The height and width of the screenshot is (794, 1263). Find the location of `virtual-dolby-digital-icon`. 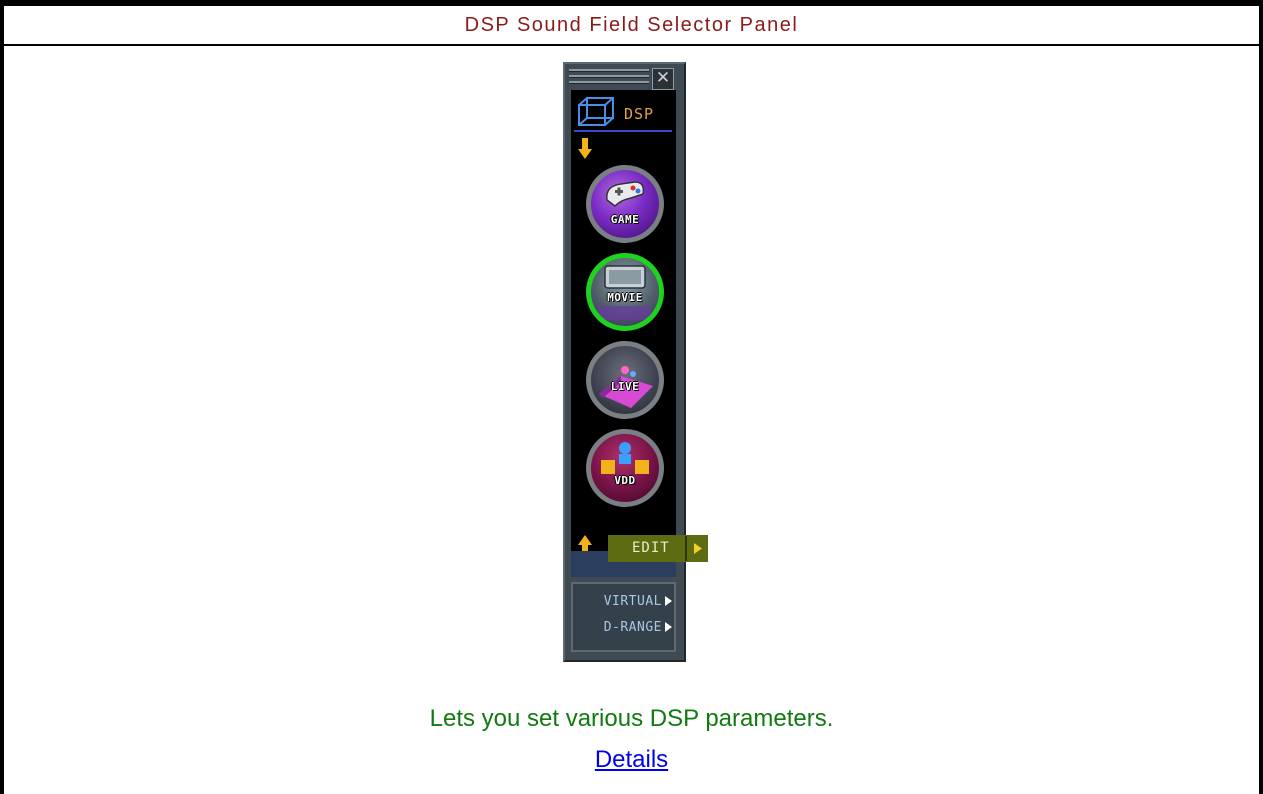

virtual-dolby-digital-icon is located at coordinates (625, 458).